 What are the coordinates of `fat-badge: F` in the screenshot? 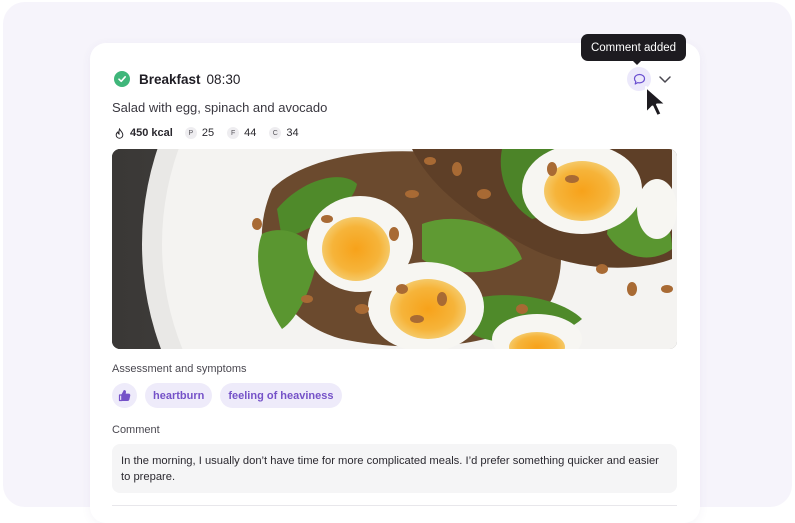 It's located at (233, 133).